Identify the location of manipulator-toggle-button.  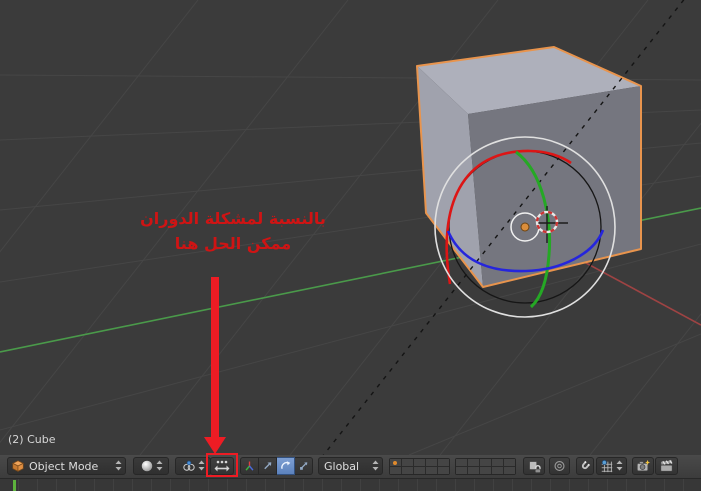
(222, 466).